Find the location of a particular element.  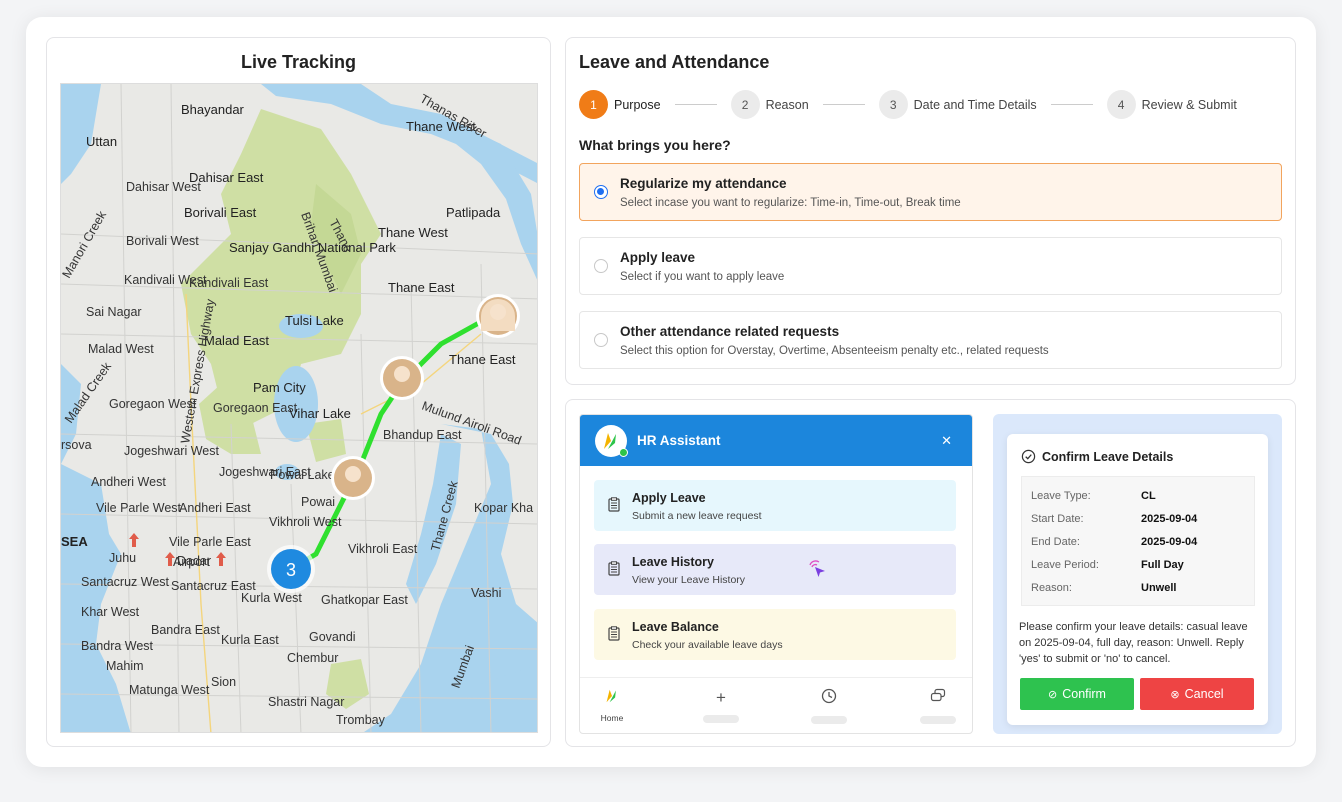

svg-text: Andheri East is located at coordinates (215, 508).